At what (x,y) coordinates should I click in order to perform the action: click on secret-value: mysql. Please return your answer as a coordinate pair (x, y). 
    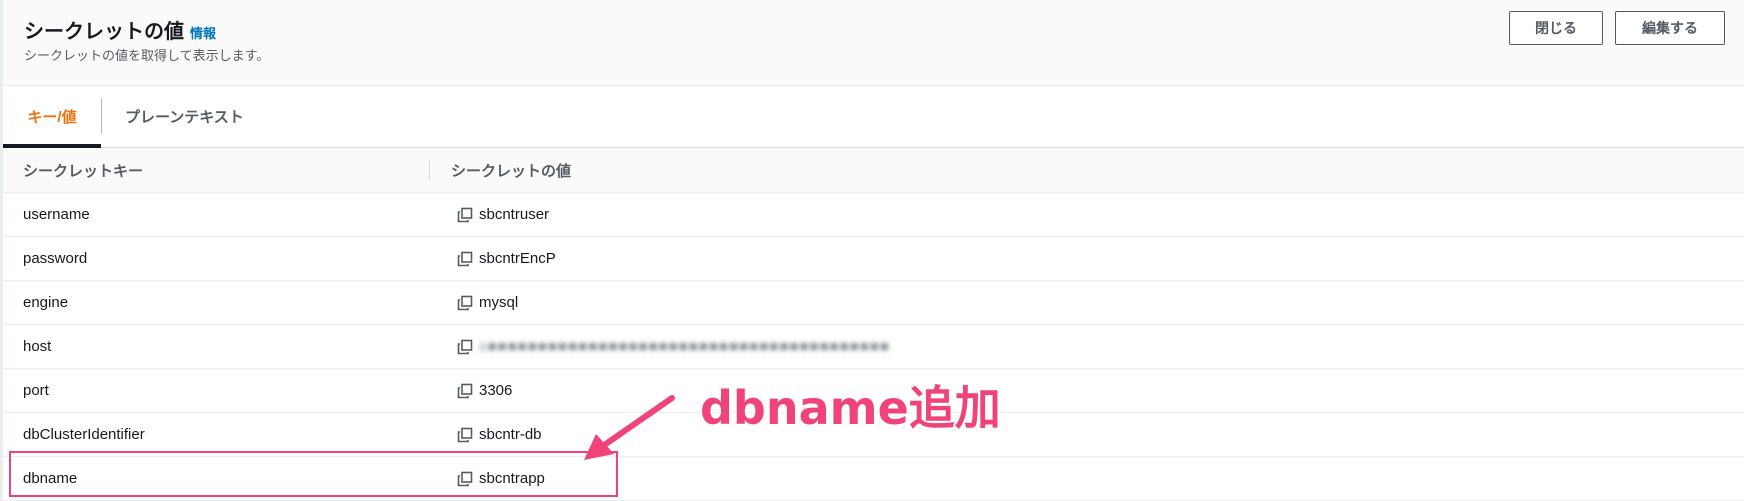
    Looking at the image, I should click on (499, 302).